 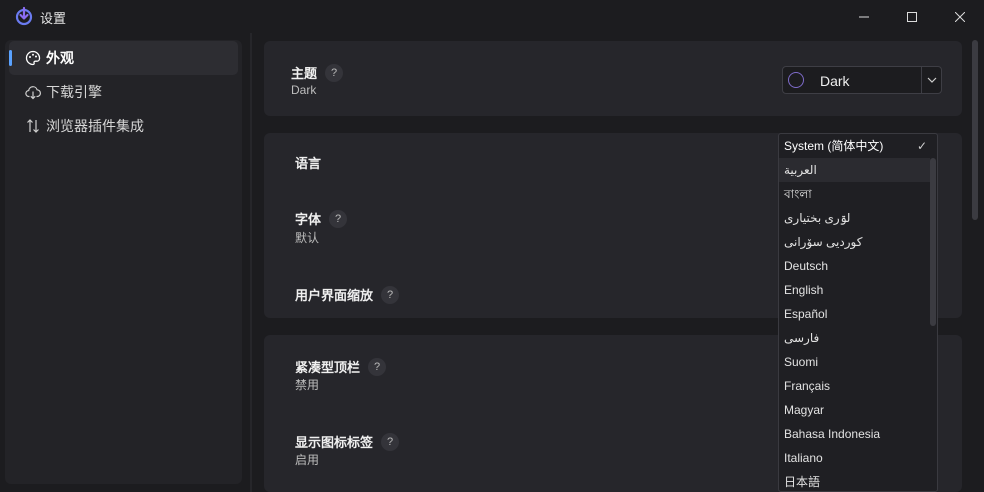 What do you see at coordinates (123, 58) in the screenshot?
I see `sidebar-item-appearance: 外观` at bounding box center [123, 58].